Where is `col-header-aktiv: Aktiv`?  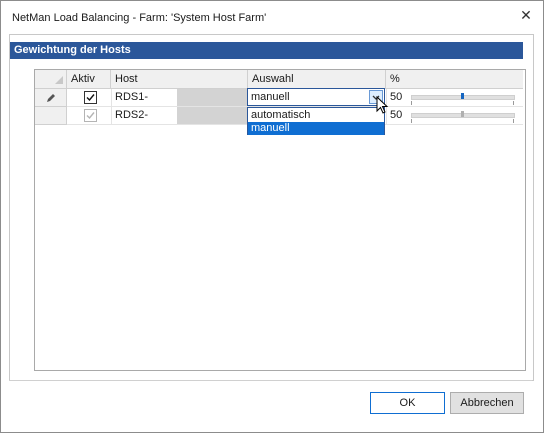 col-header-aktiv: Aktiv is located at coordinates (89, 79).